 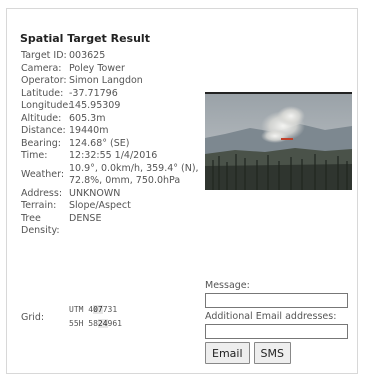 I want to click on field-label: Operator:, so click(x=44, y=80).